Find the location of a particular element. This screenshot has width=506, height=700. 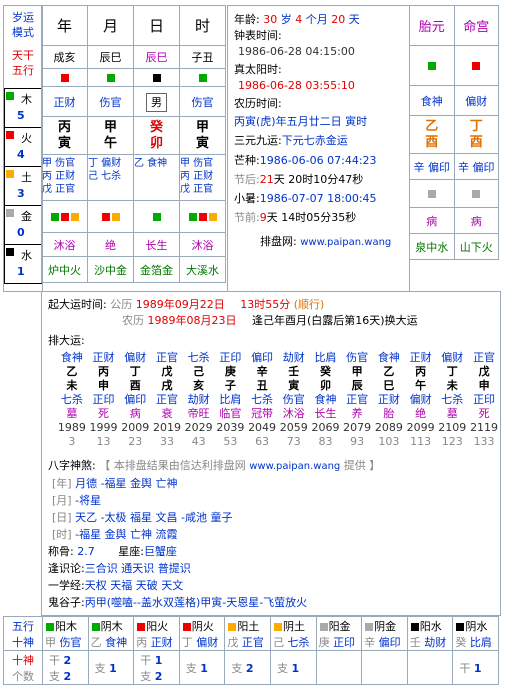

dayun-g: 辛 is located at coordinates (262, 371).